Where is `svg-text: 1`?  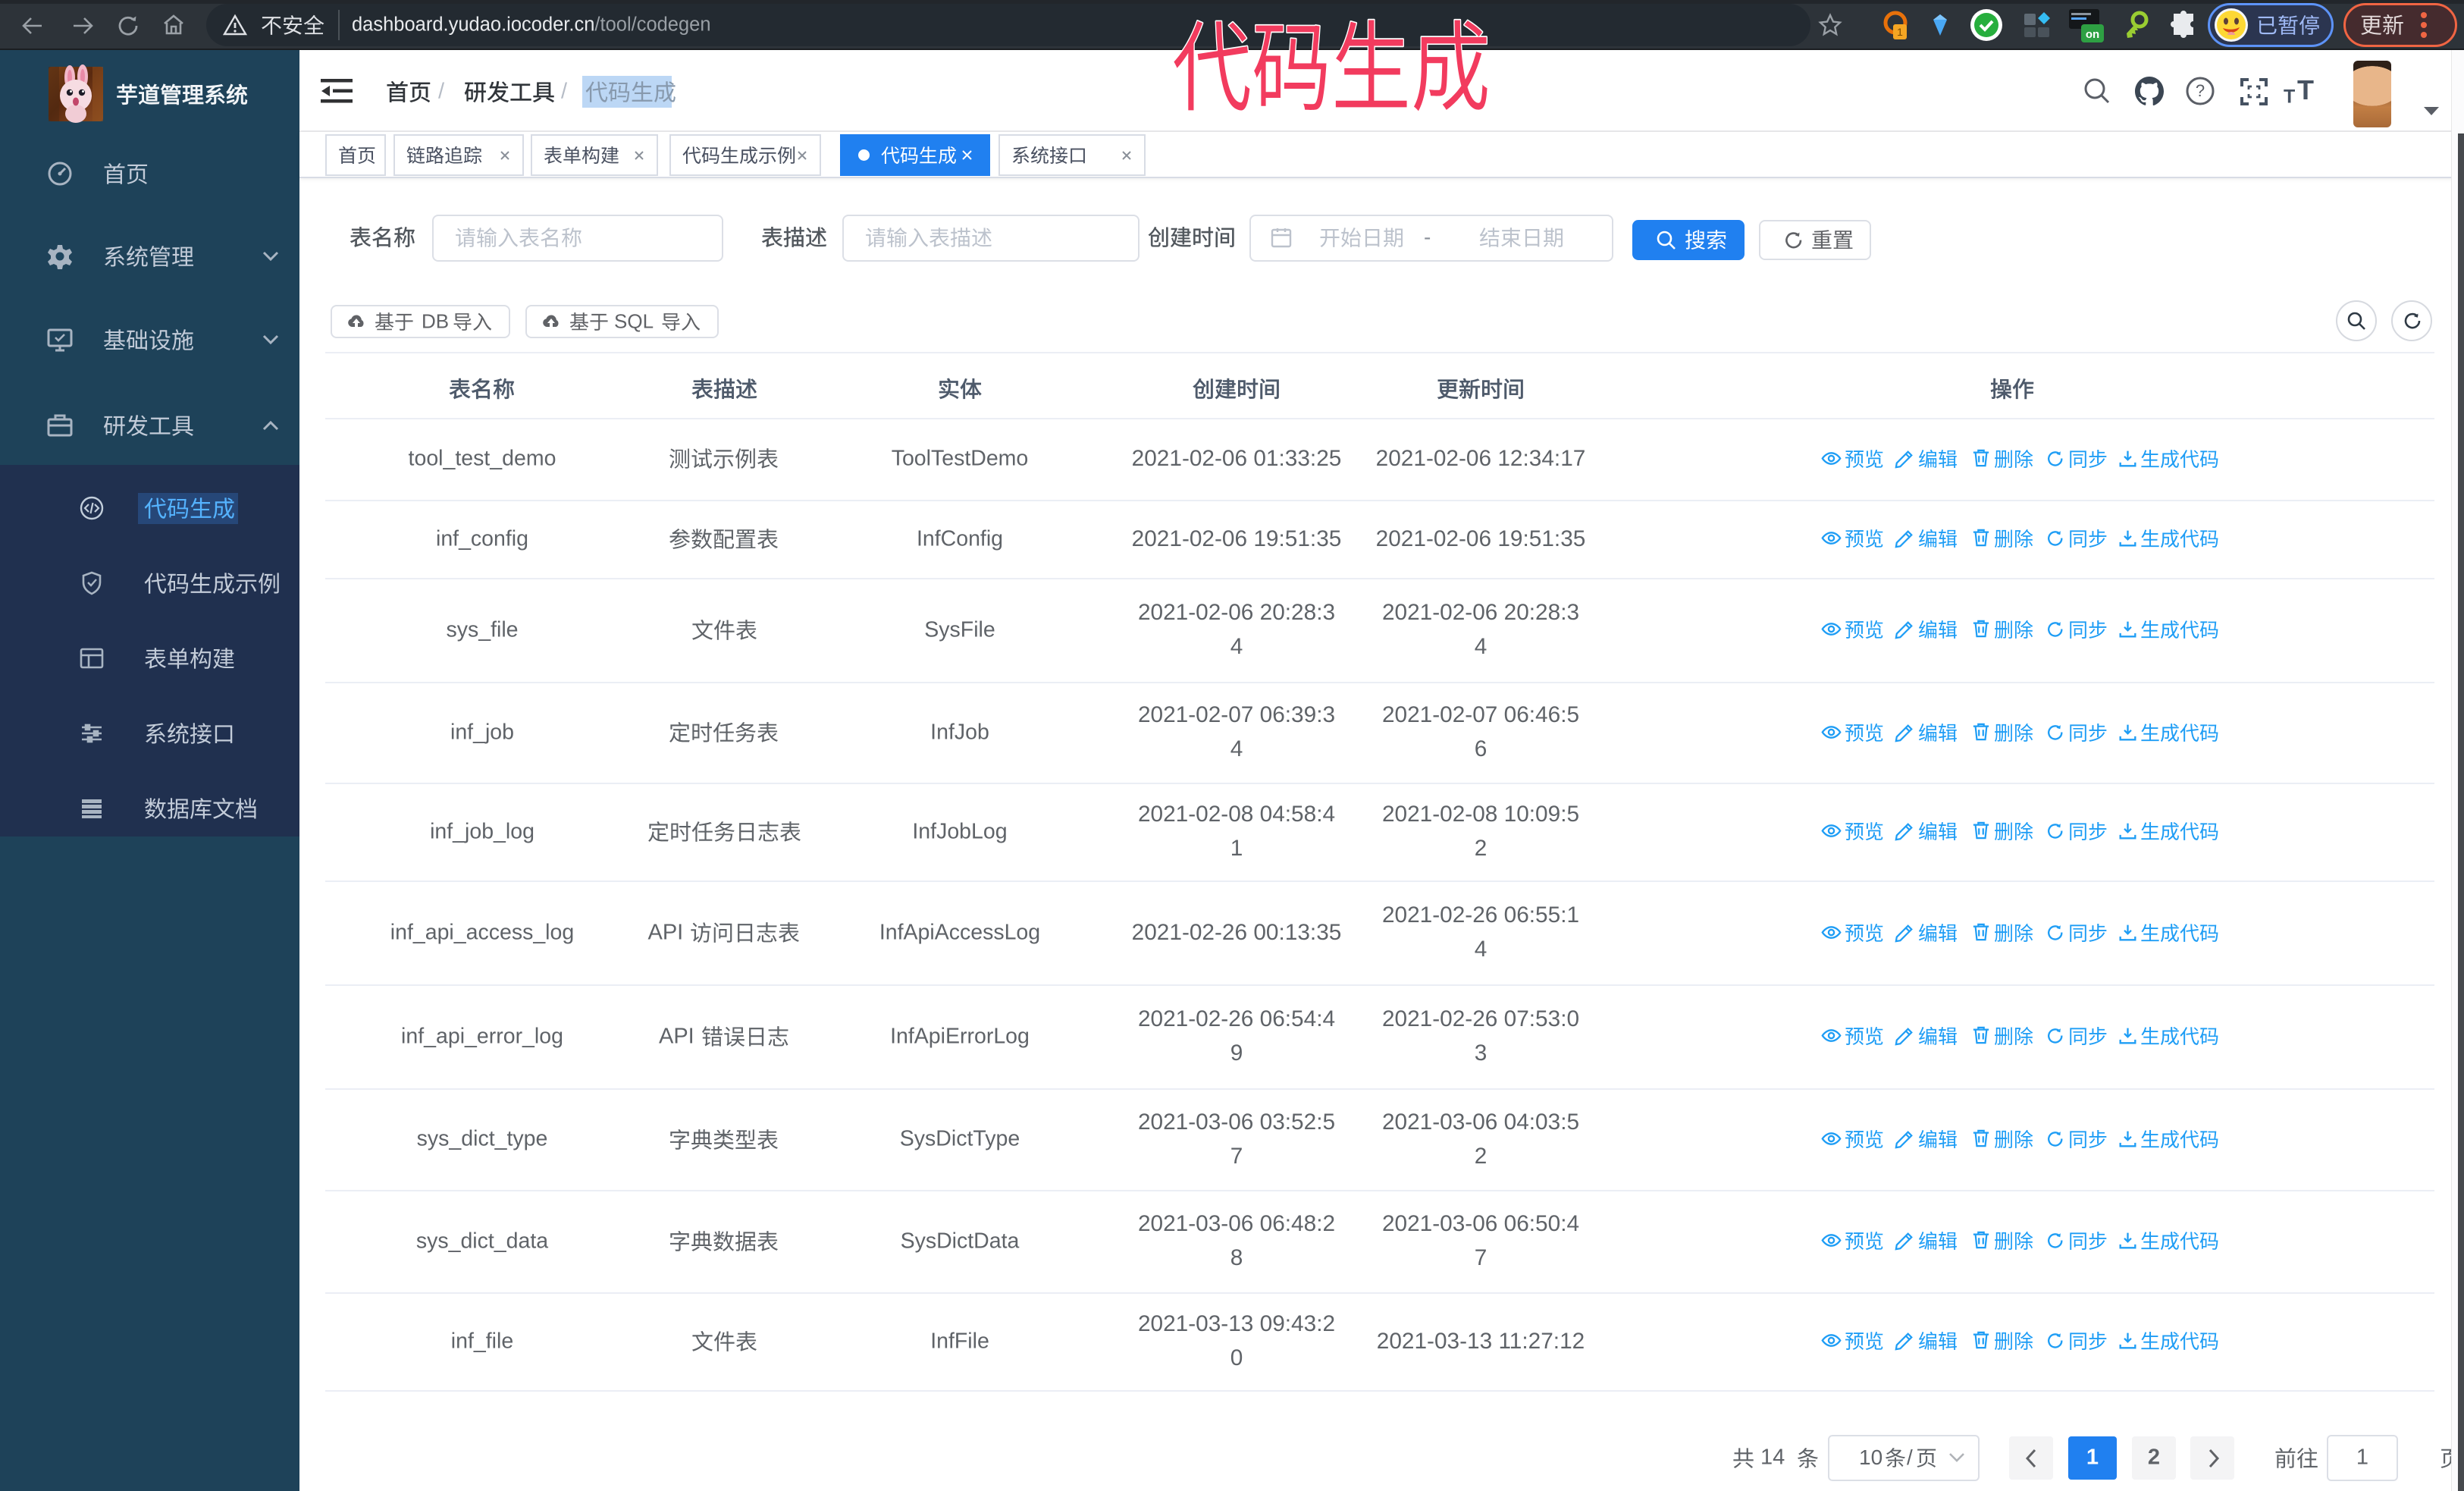
svg-text: 1 is located at coordinates (1900, 32).